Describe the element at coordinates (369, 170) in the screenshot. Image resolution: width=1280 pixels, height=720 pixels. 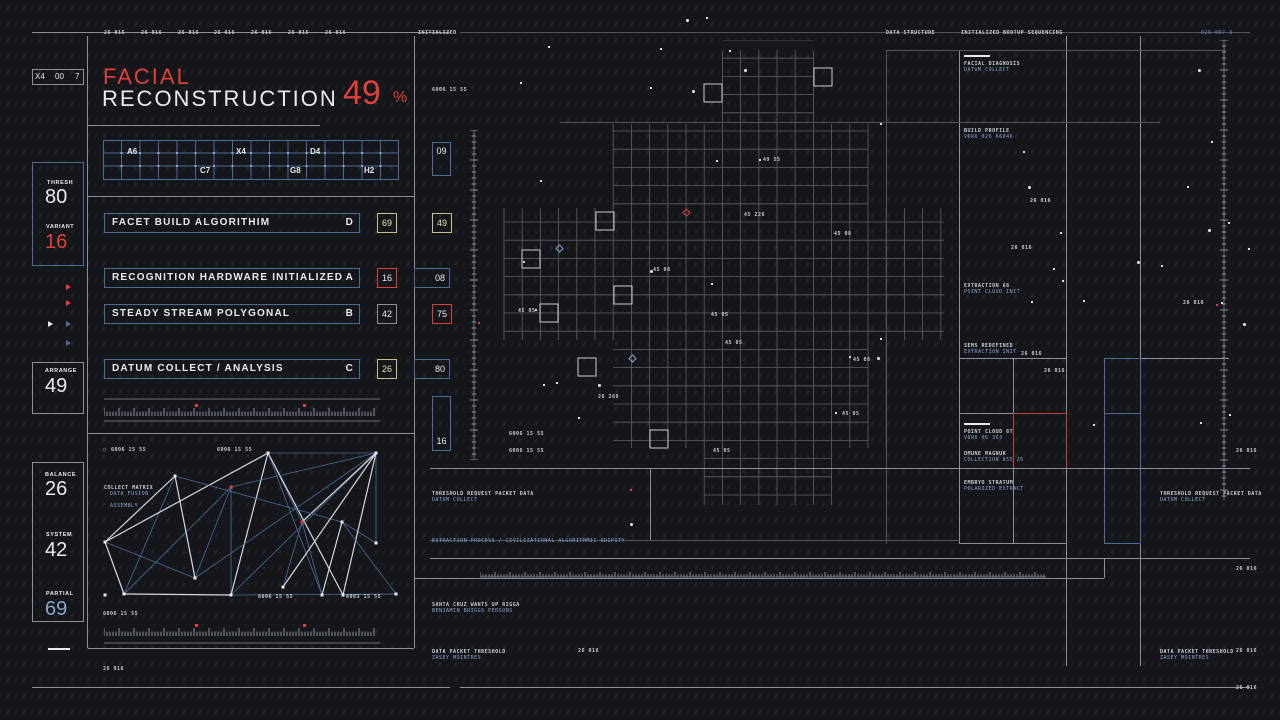
I see `grid-label-h2: H2` at that location.